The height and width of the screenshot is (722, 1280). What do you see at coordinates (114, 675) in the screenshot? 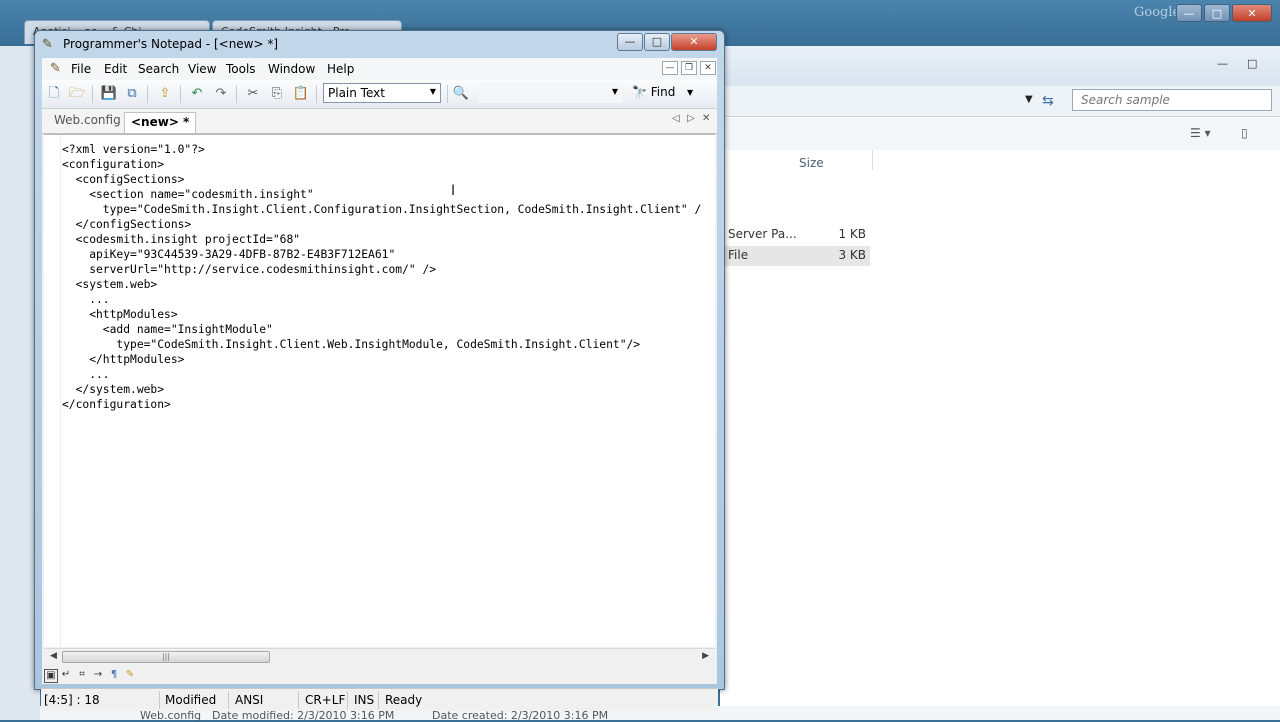
I see `whitespace-icon: ¶` at bounding box center [114, 675].